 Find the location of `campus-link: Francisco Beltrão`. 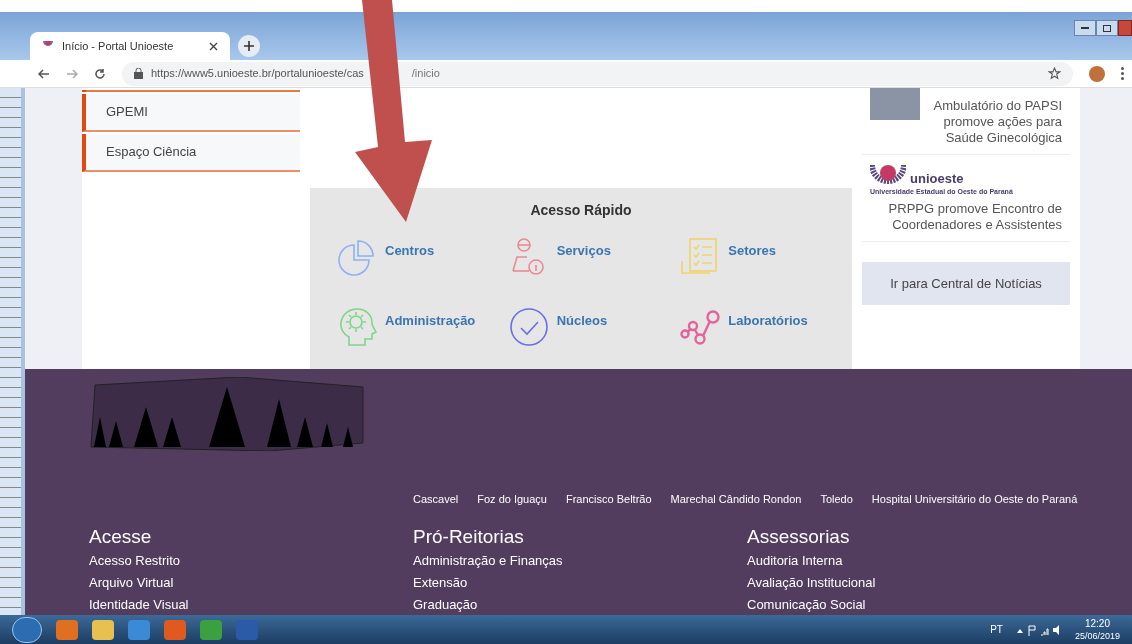

campus-link: Francisco Beltrão is located at coordinates (608, 498).